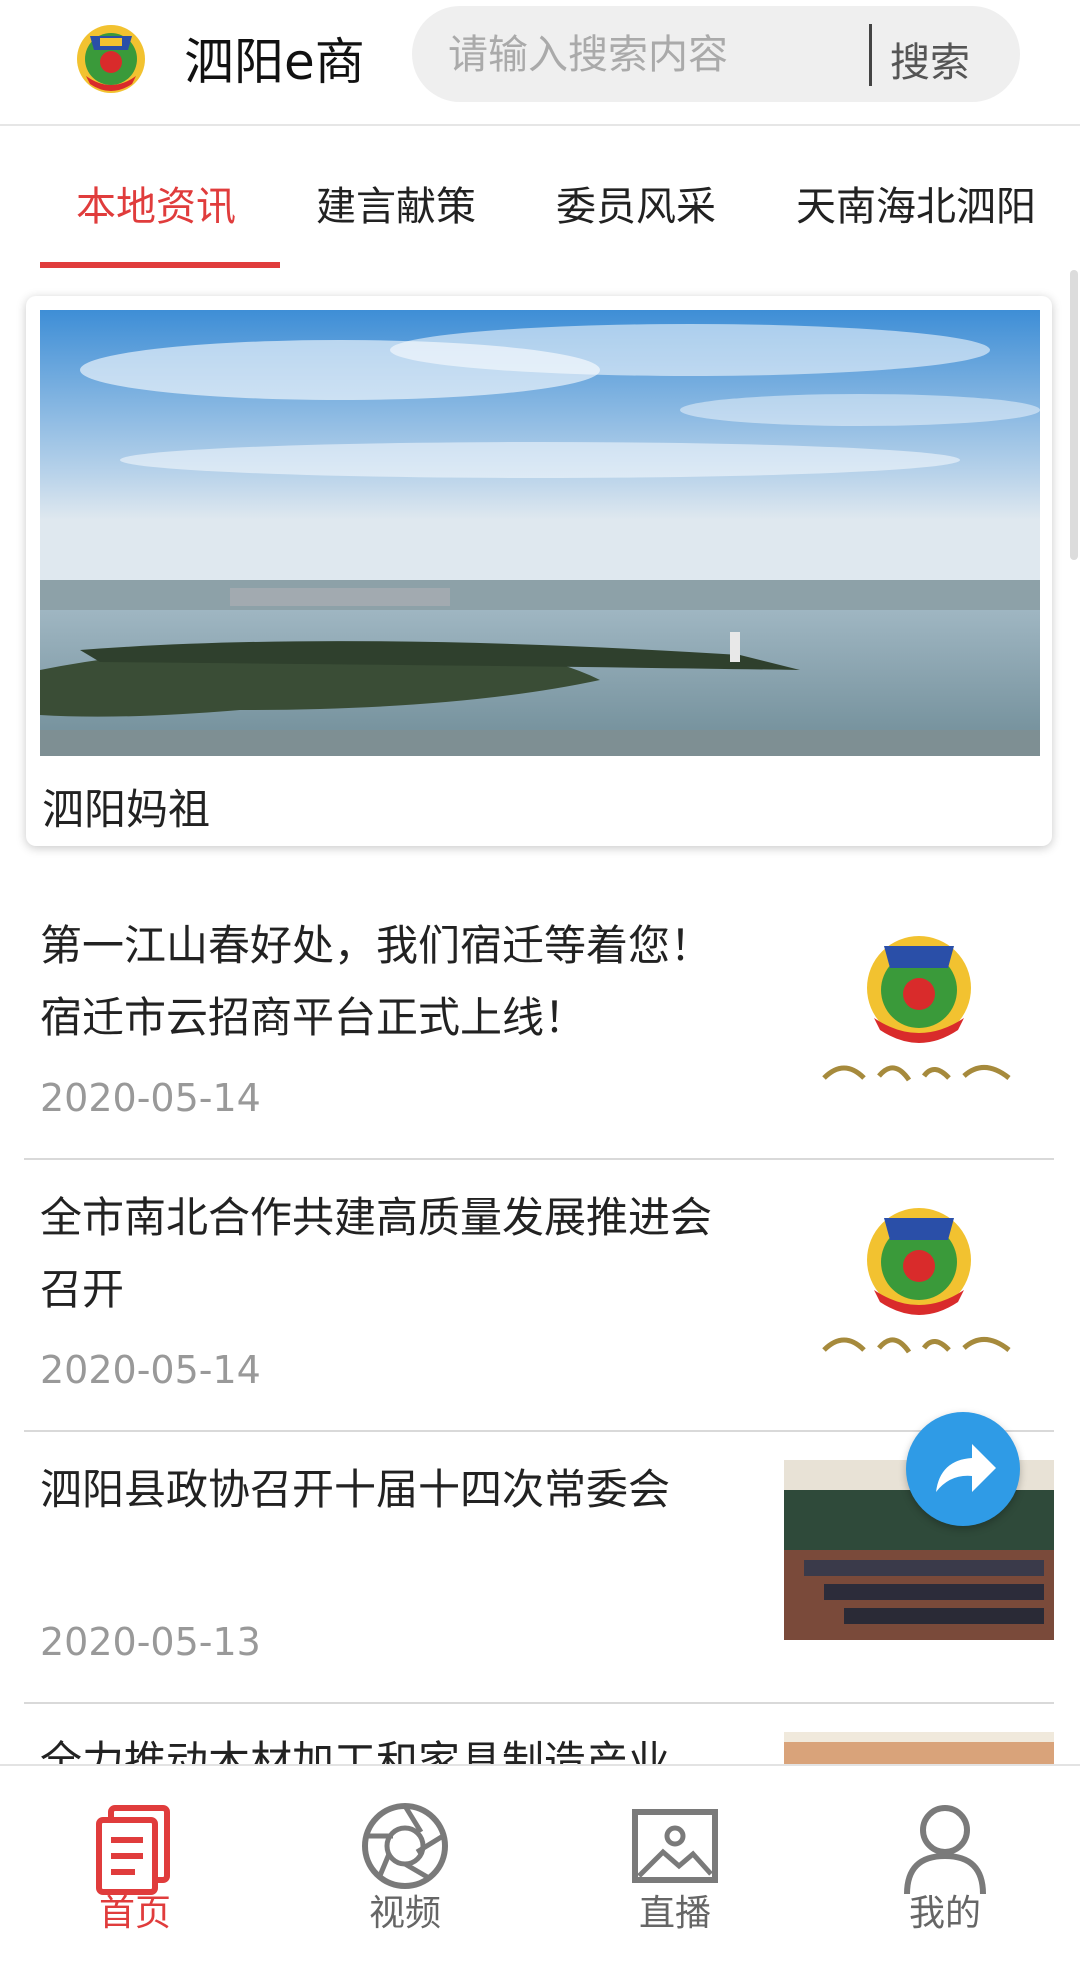 This screenshot has height=1974, width=1080. Describe the element at coordinates (675, 1846) in the screenshot. I see `image-icon` at that location.